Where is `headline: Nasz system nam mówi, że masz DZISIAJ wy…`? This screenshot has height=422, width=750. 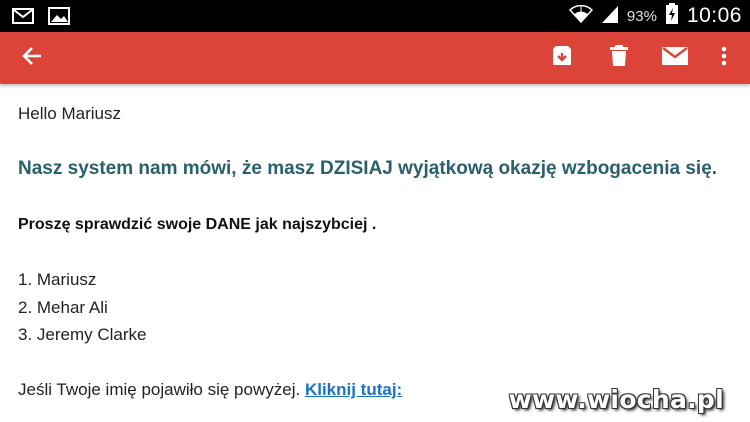 headline: Nasz system nam mówi, że masz DZISIAJ wy… is located at coordinates (368, 168).